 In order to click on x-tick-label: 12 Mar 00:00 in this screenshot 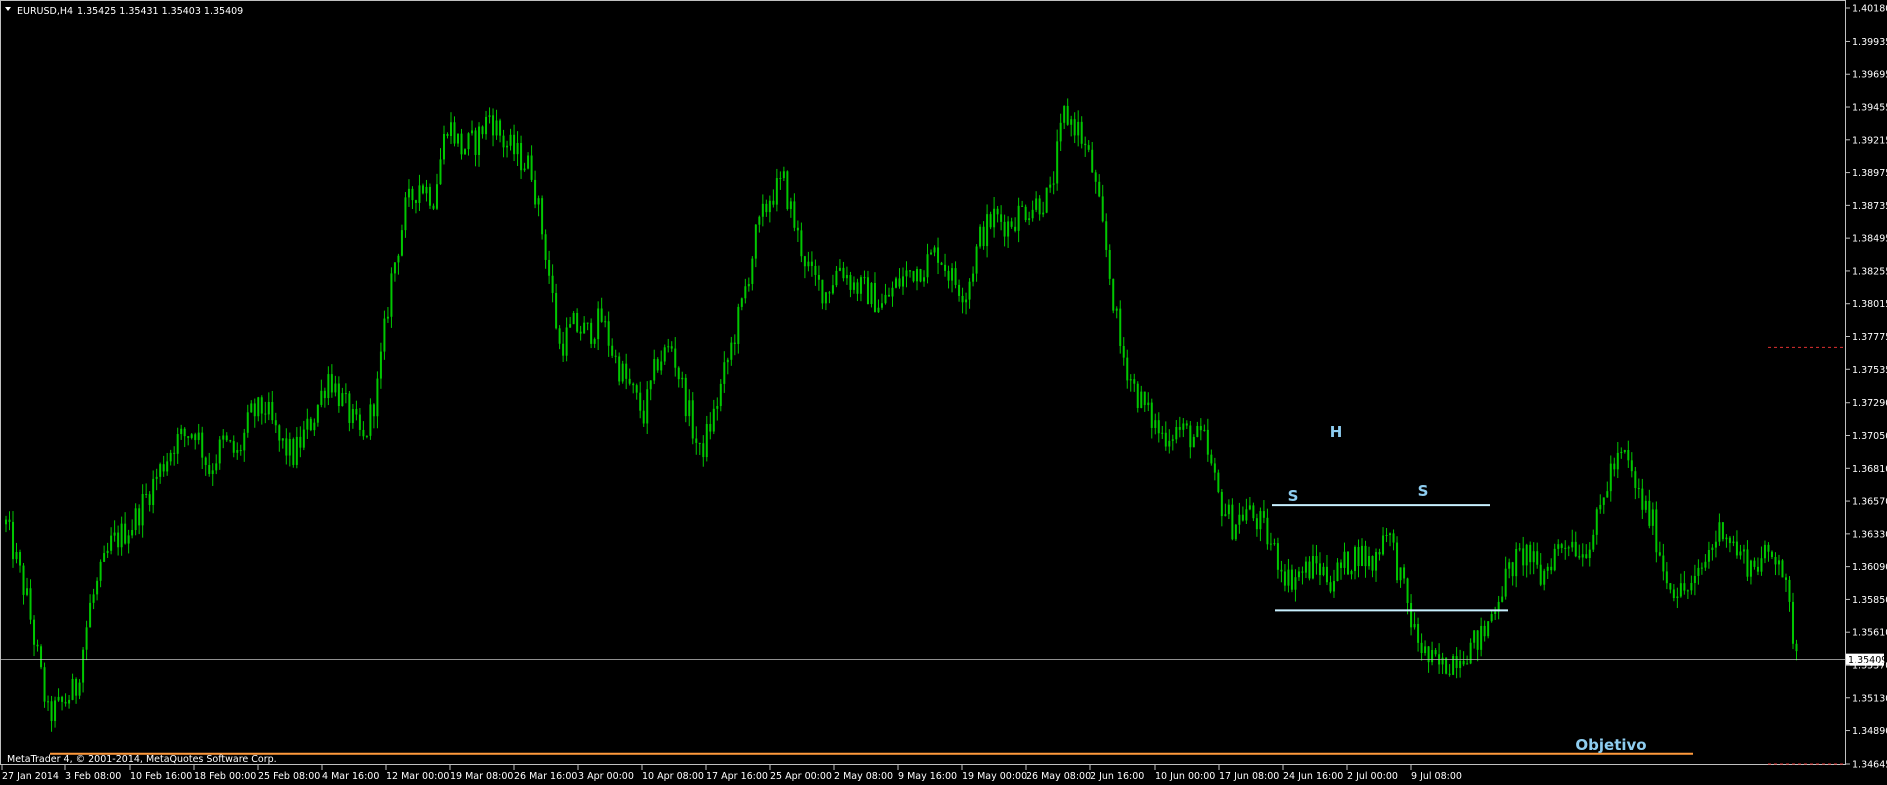, I will do `click(417, 776)`.